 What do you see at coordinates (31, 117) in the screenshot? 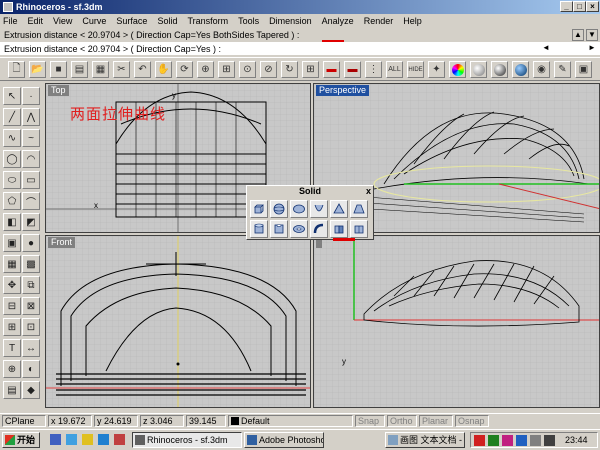
I see `polyline-tool-icon: ⋀` at bounding box center [31, 117].